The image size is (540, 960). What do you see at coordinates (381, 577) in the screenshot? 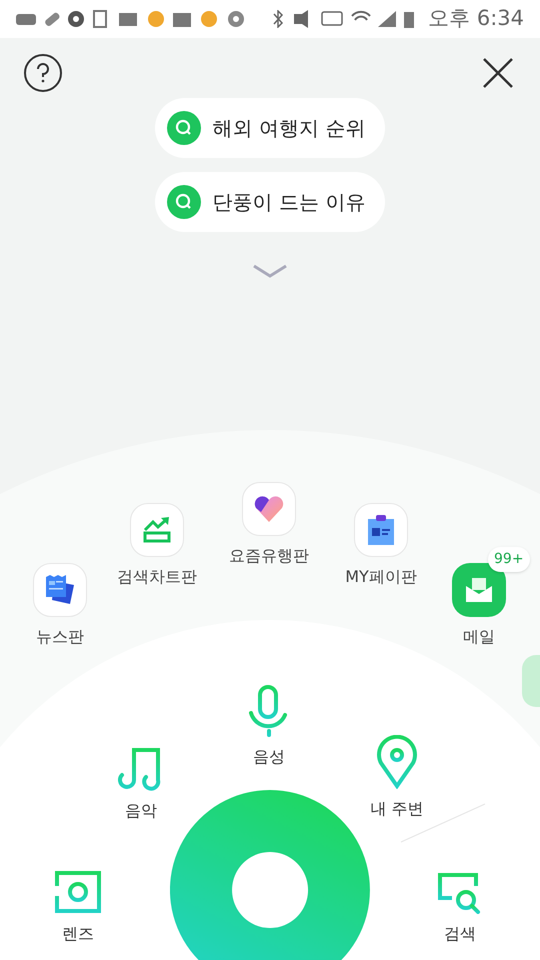
I see `service-label: MY페이판` at bounding box center [381, 577].